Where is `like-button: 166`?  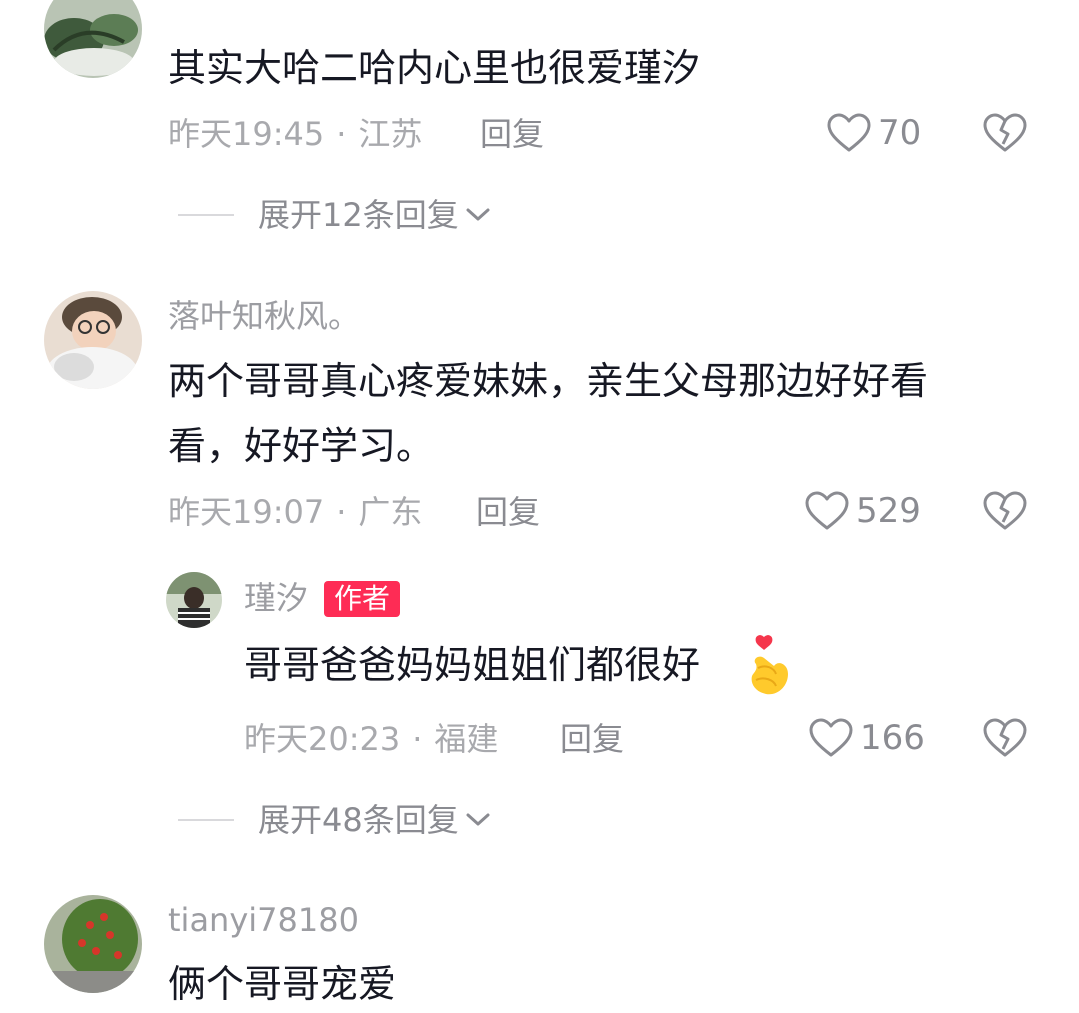 like-button: 166 is located at coordinates (866, 738).